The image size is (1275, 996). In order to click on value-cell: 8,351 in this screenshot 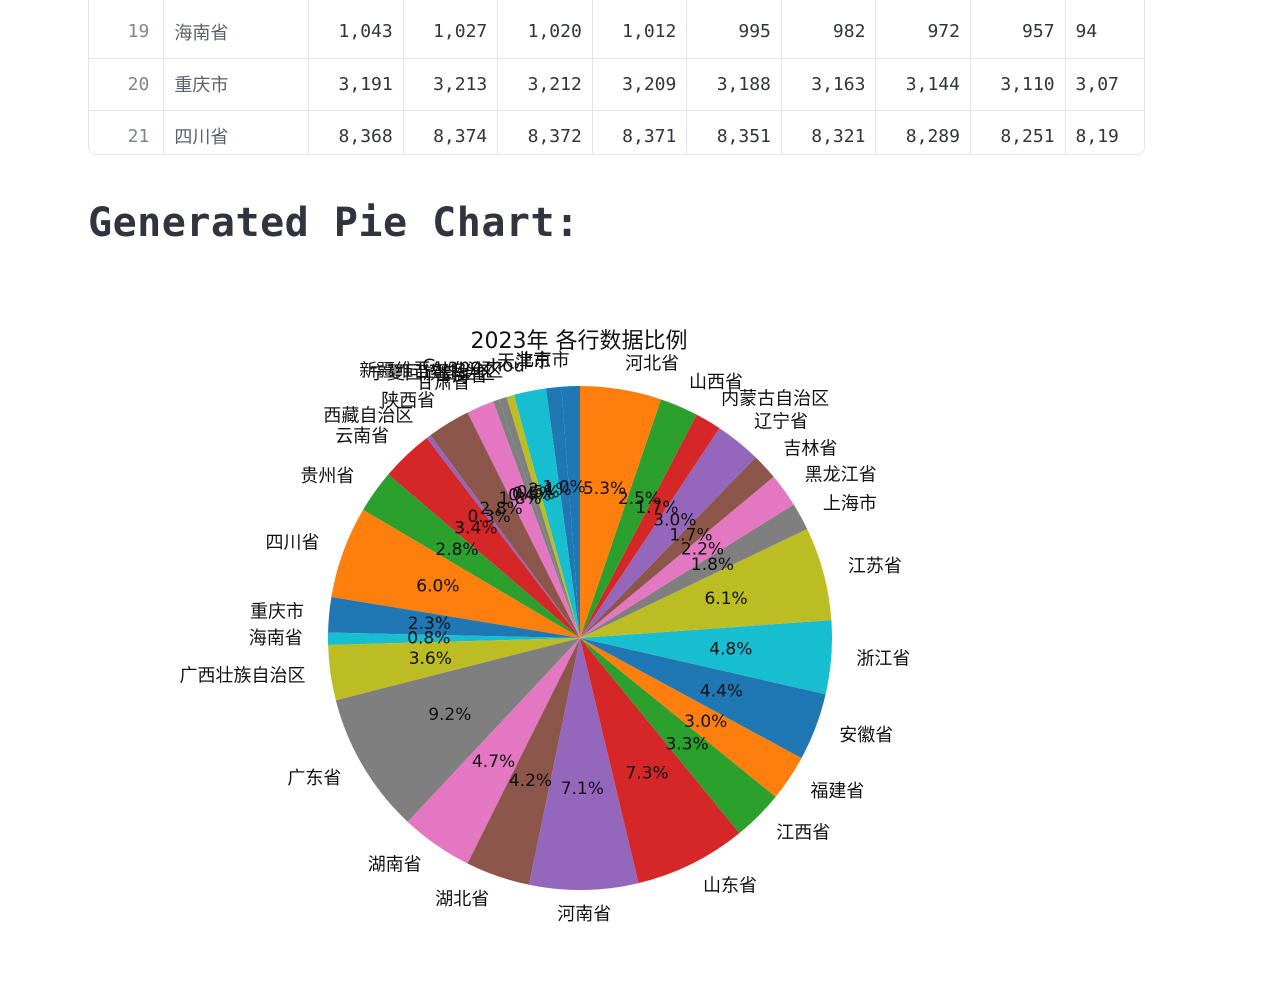, I will do `click(734, 132)`.